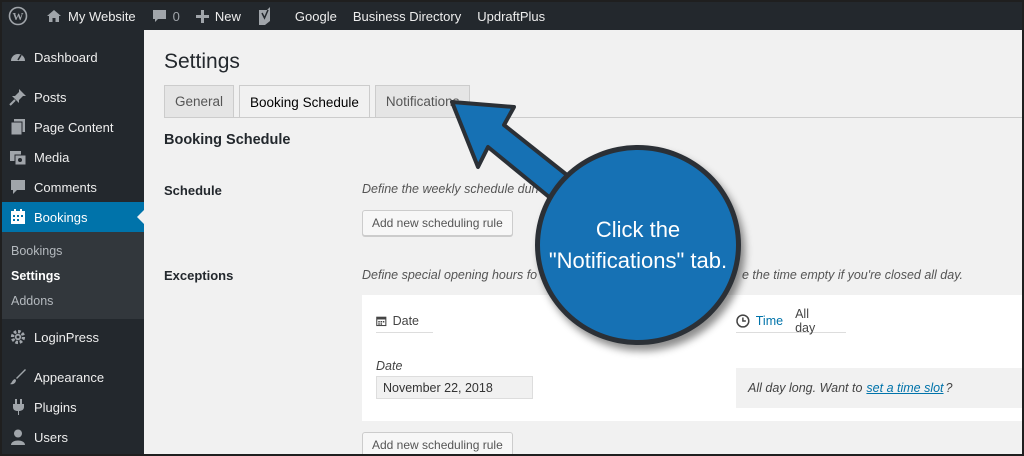 The width and height of the screenshot is (1024, 456). I want to click on page-title: Settings, so click(202, 61).